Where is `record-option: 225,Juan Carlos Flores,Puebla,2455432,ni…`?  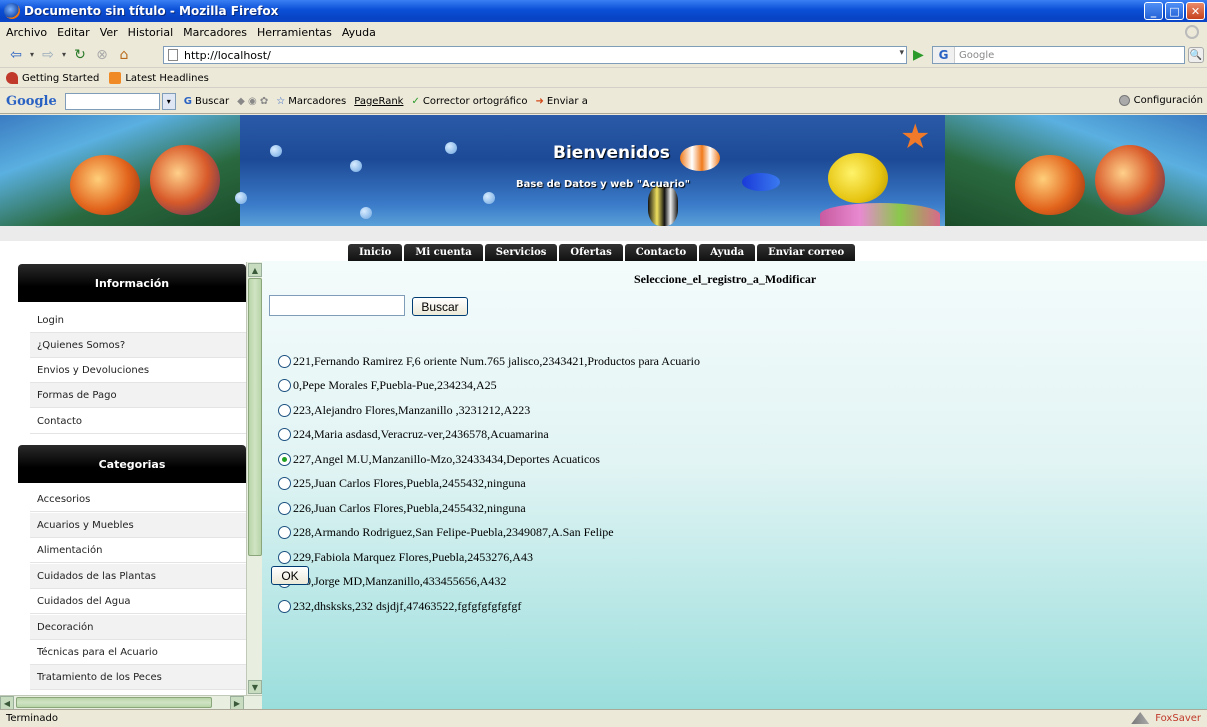 record-option: 225,Juan Carlos Flores,Puebla,2455432,ni… is located at coordinates (402, 484).